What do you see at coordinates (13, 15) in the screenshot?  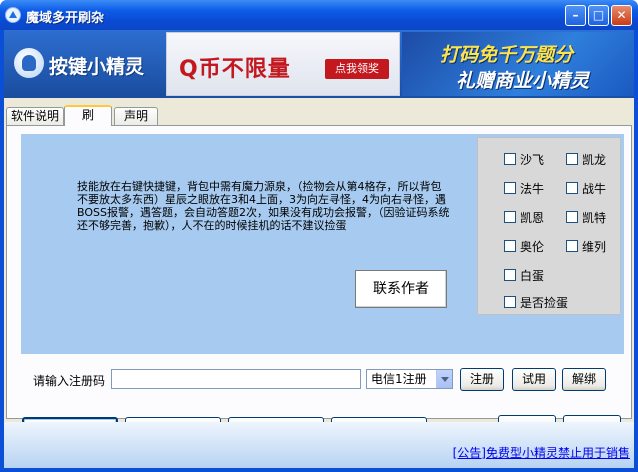 I see `app-icon` at bounding box center [13, 15].